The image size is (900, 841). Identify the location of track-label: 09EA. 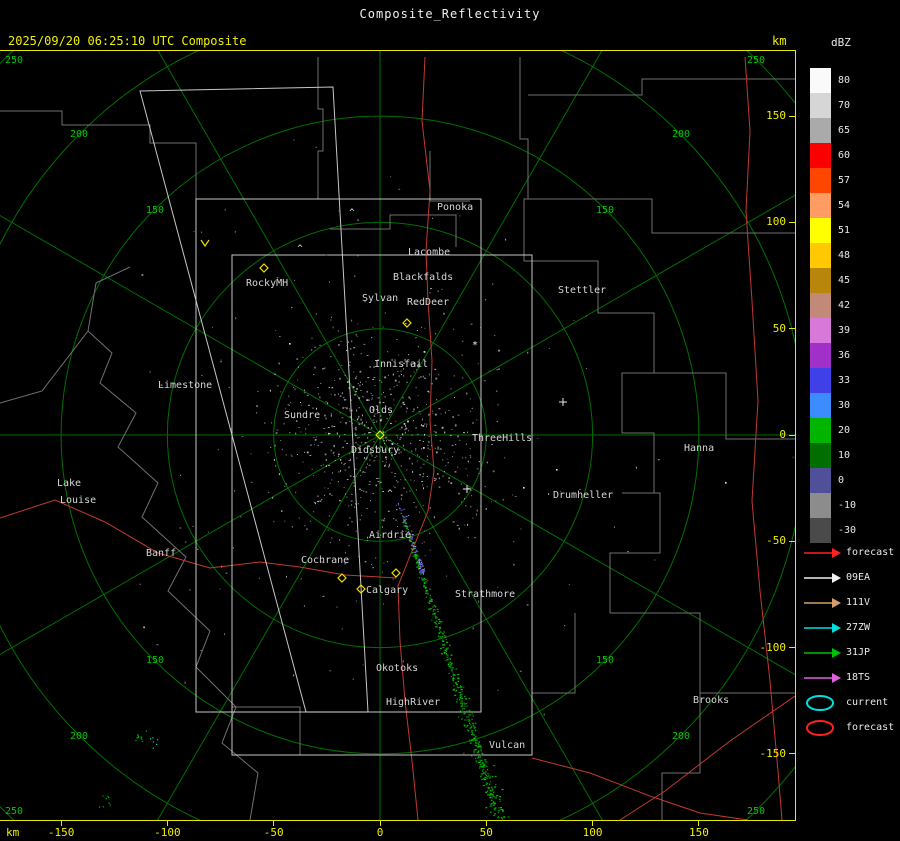
(858, 577).